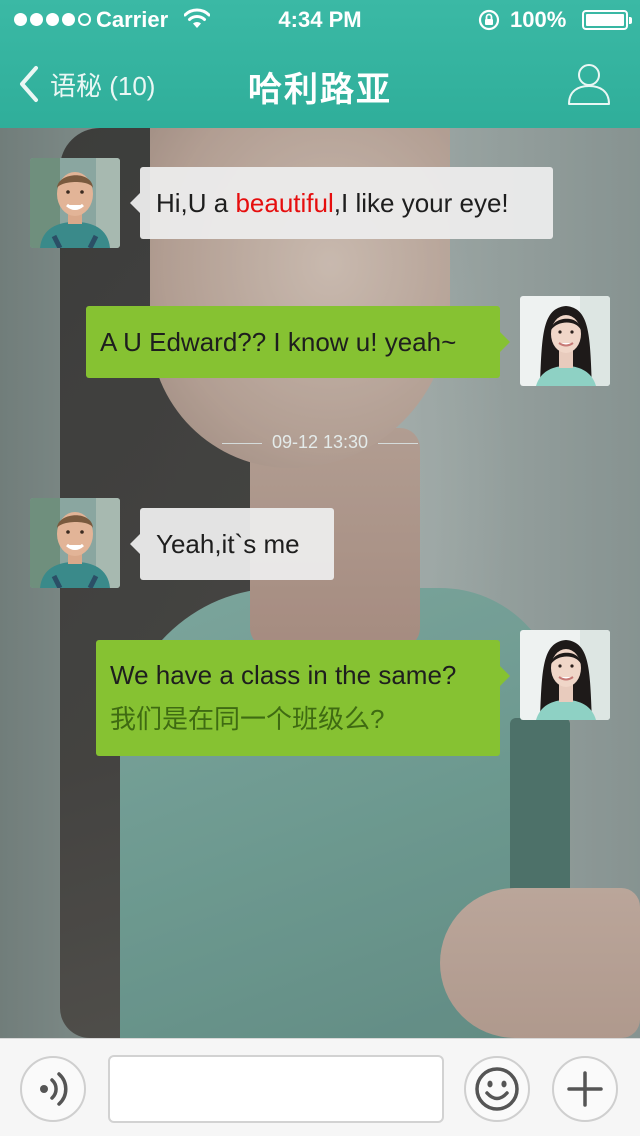  What do you see at coordinates (276, 1089) in the screenshot?
I see `message-input` at bounding box center [276, 1089].